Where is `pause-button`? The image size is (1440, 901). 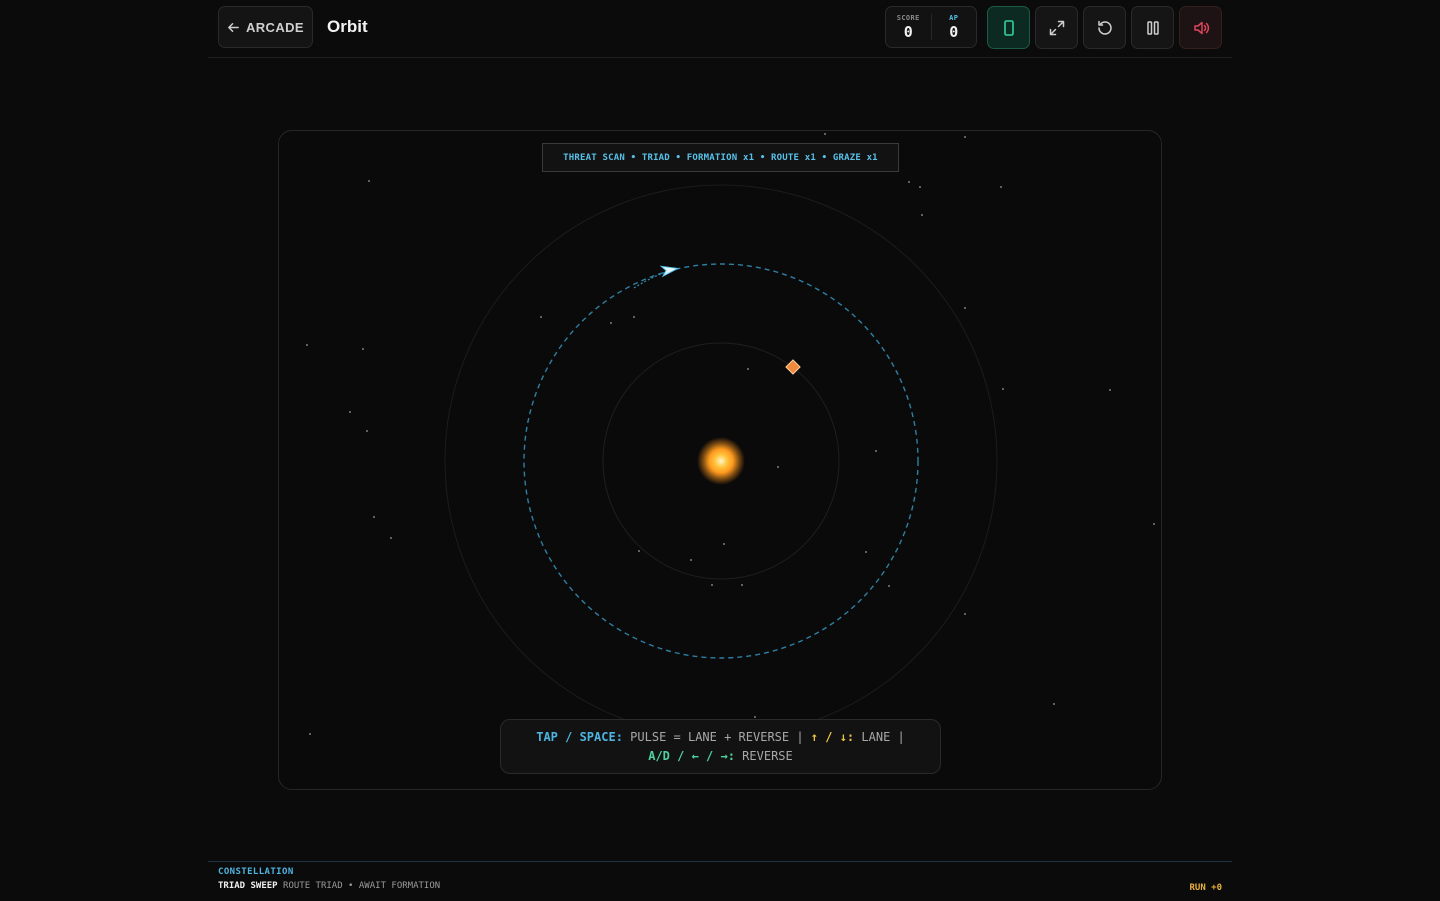 pause-button is located at coordinates (1152, 27).